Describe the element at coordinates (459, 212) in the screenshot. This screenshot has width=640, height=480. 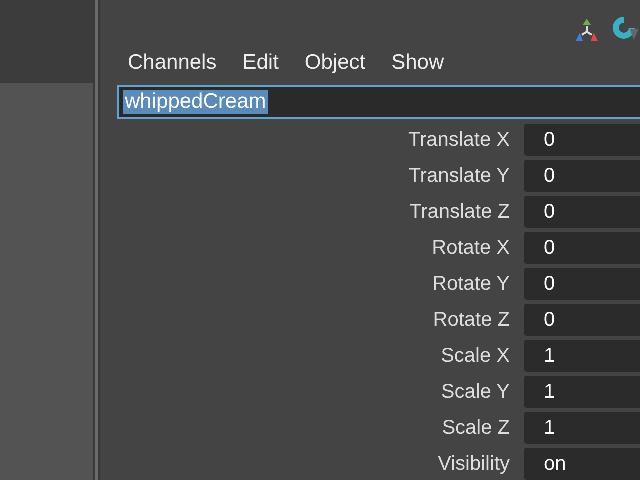
I see `channel-label: Translate Z` at that location.